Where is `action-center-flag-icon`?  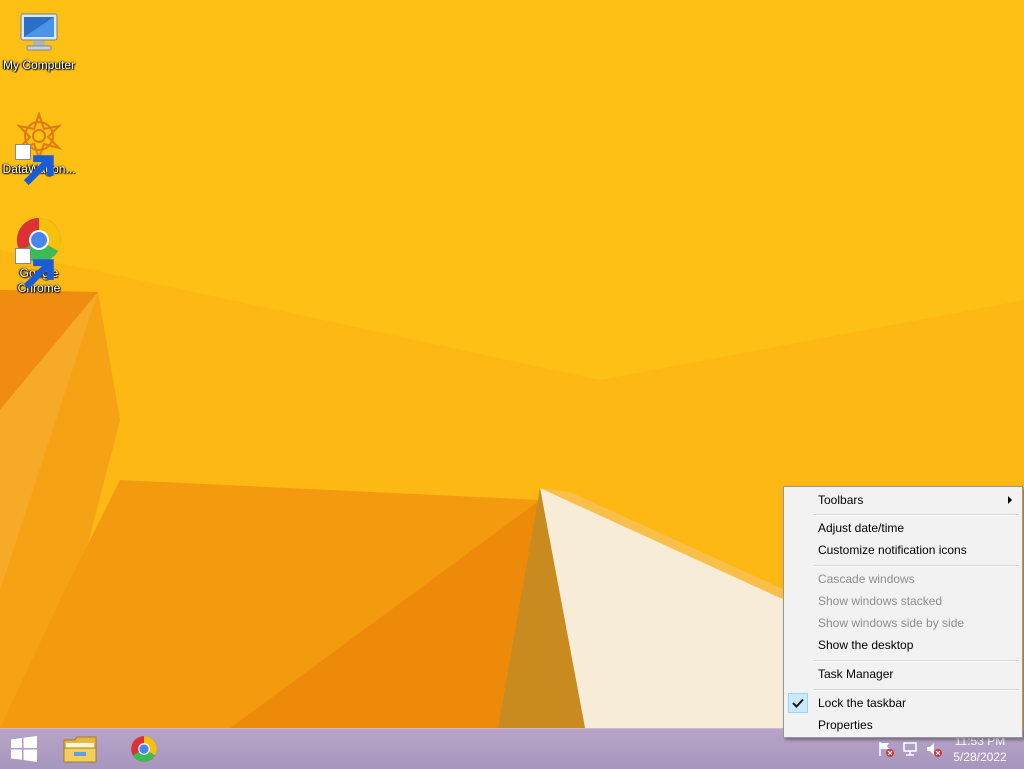
action-center-flag-icon is located at coordinates (886, 749).